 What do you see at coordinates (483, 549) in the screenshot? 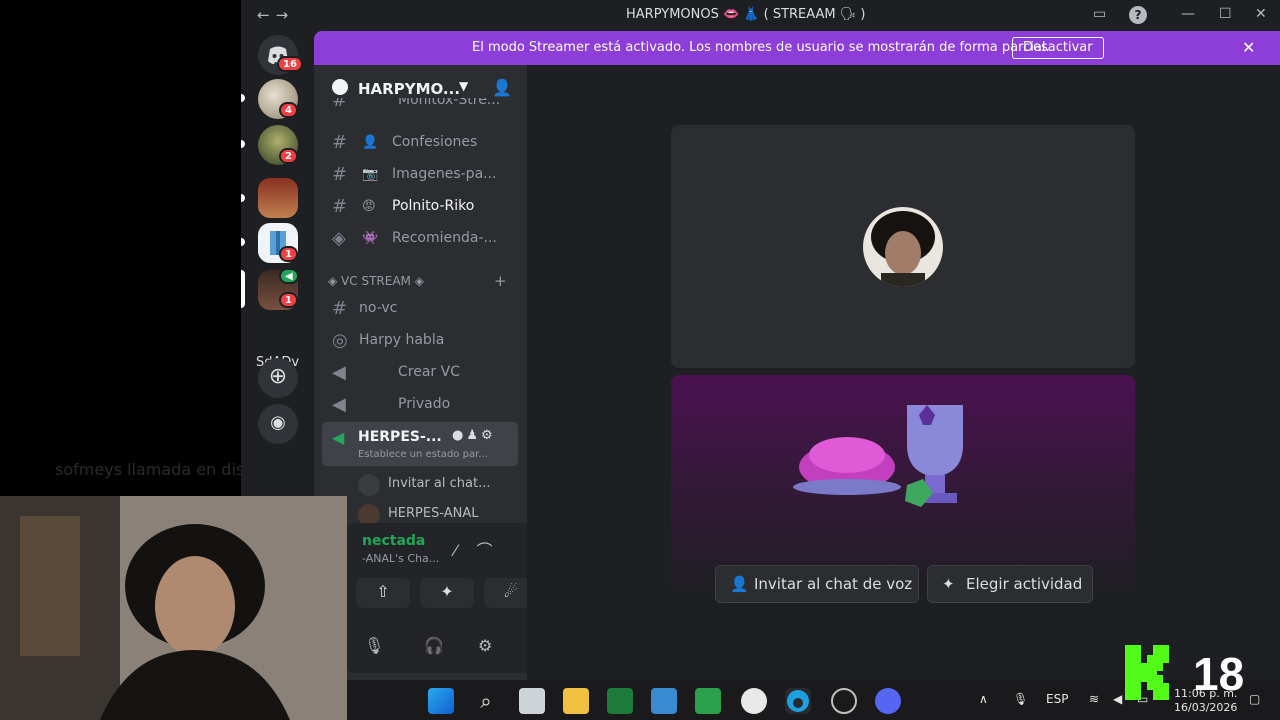
I see `voice-controls: ⁄⌒` at bounding box center [483, 549].